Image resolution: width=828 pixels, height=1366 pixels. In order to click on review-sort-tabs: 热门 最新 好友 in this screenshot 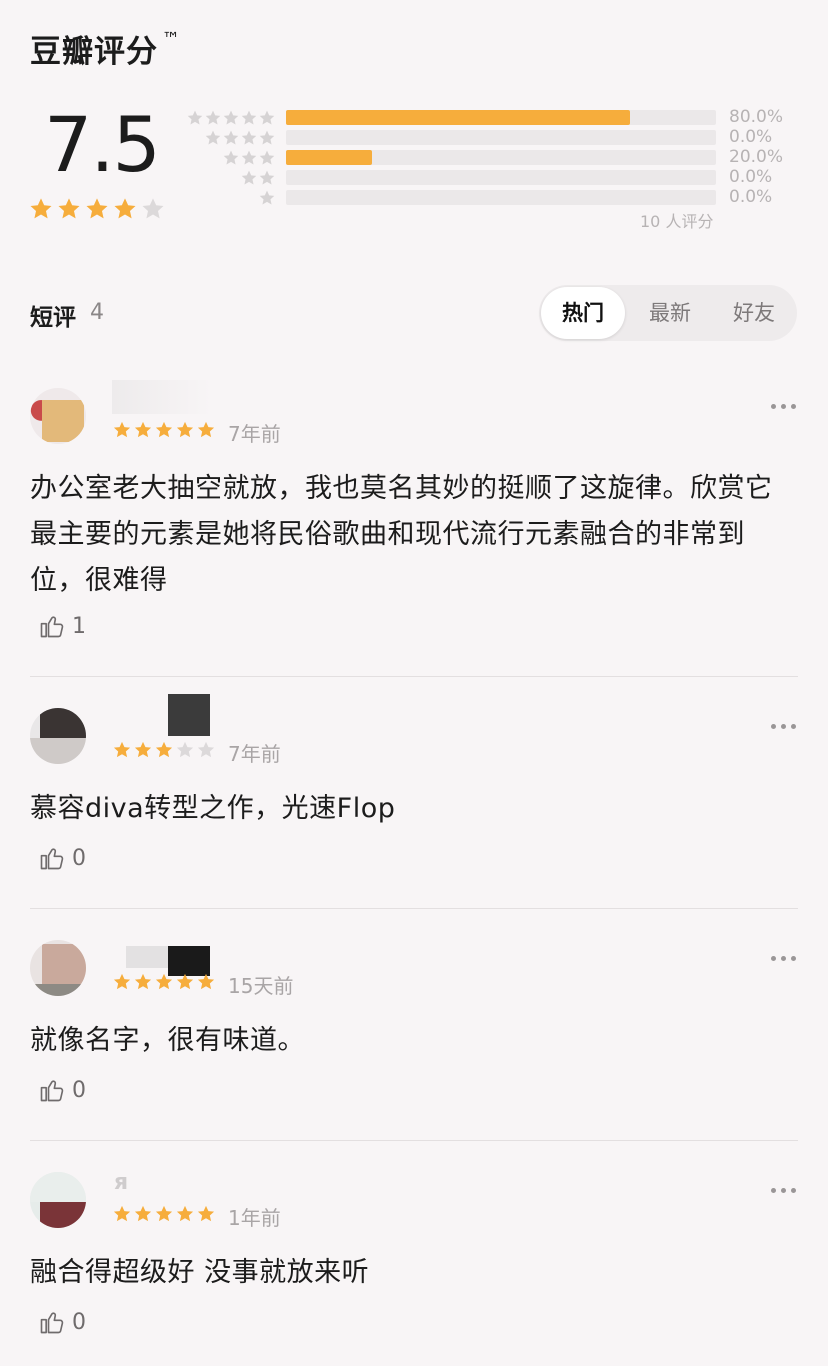, I will do `click(668, 313)`.